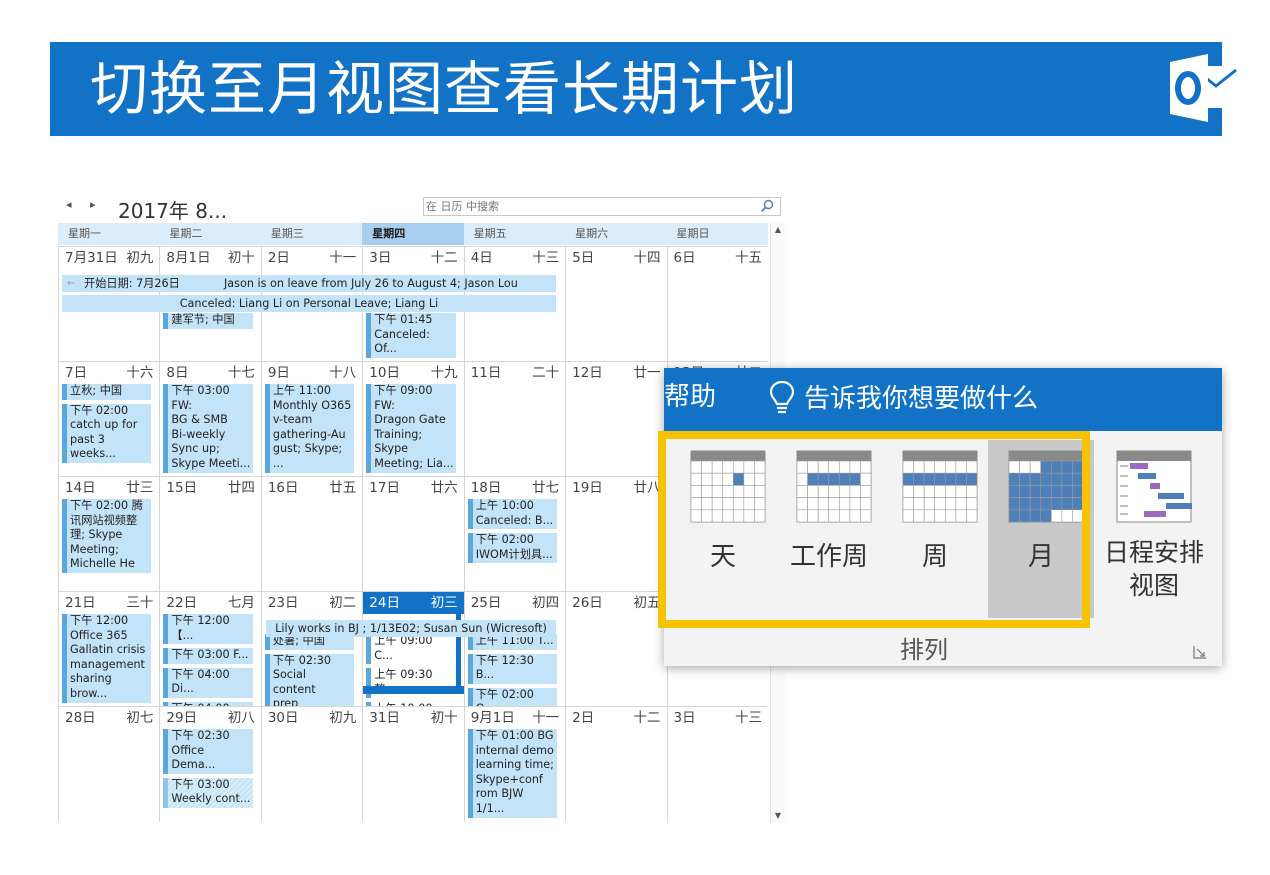 This screenshot has height=875, width=1270. I want to click on month-view-button: 月, so click(1041, 529).